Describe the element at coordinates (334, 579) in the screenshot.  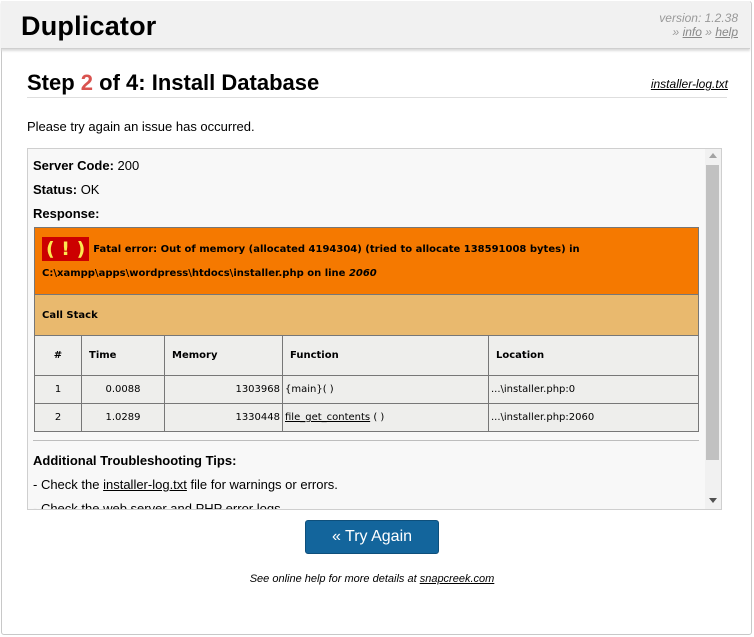
I see `footer-text: See online help for more details at` at that location.